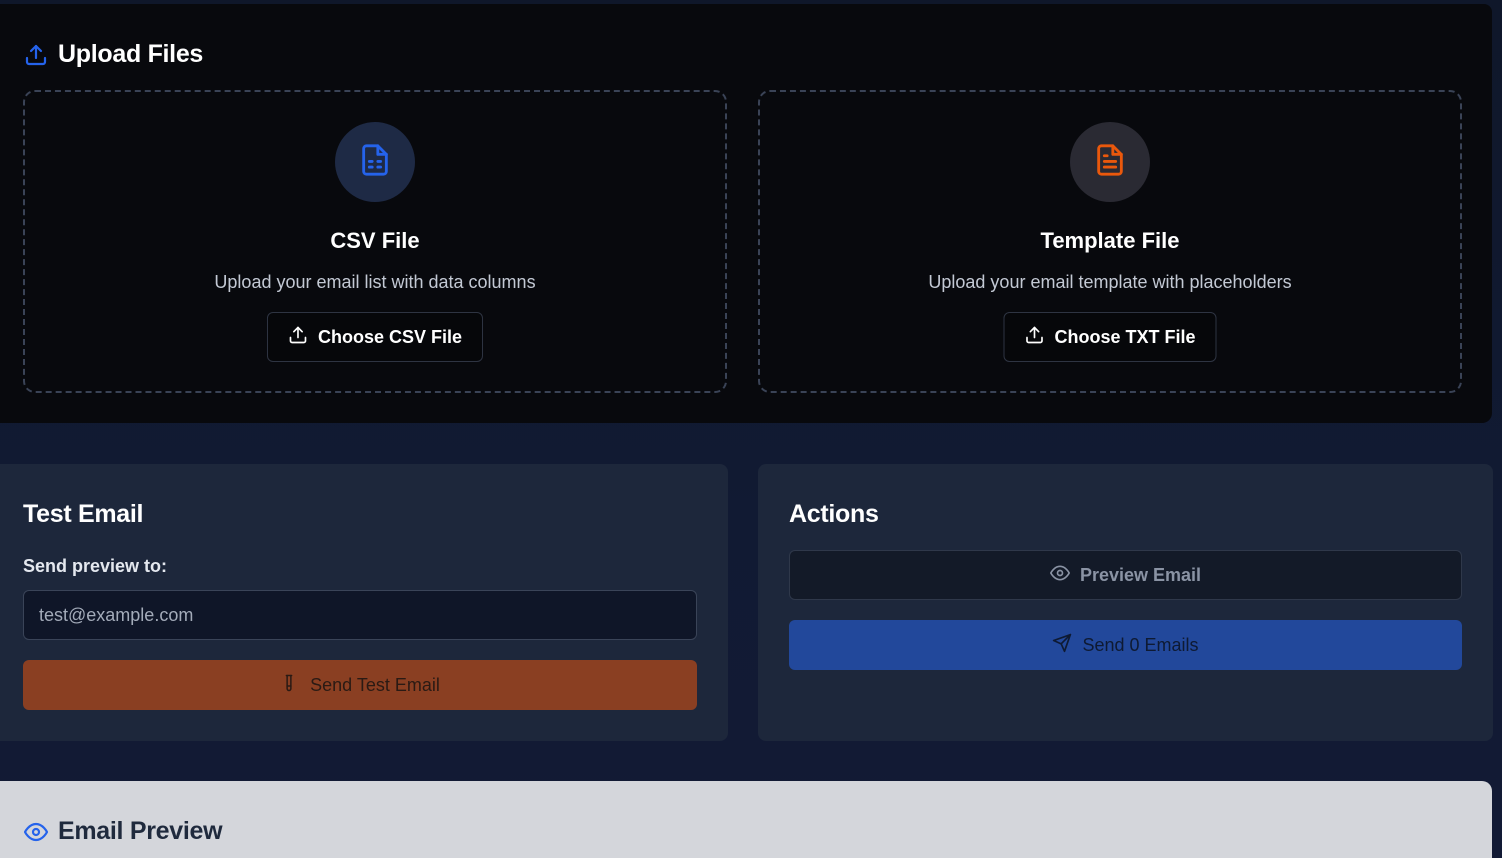 The image size is (1502, 858). Describe the element at coordinates (83, 514) in the screenshot. I see `test-email-title: Test Email` at that location.